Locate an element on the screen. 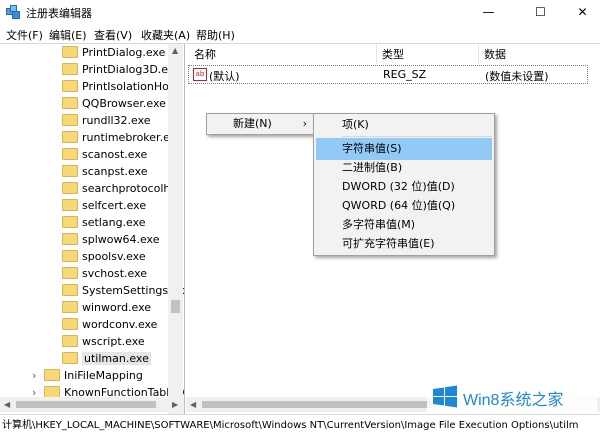 This screenshot has width=600, height=436. maximize-button: ☐ is located at coordinates (540, 12).